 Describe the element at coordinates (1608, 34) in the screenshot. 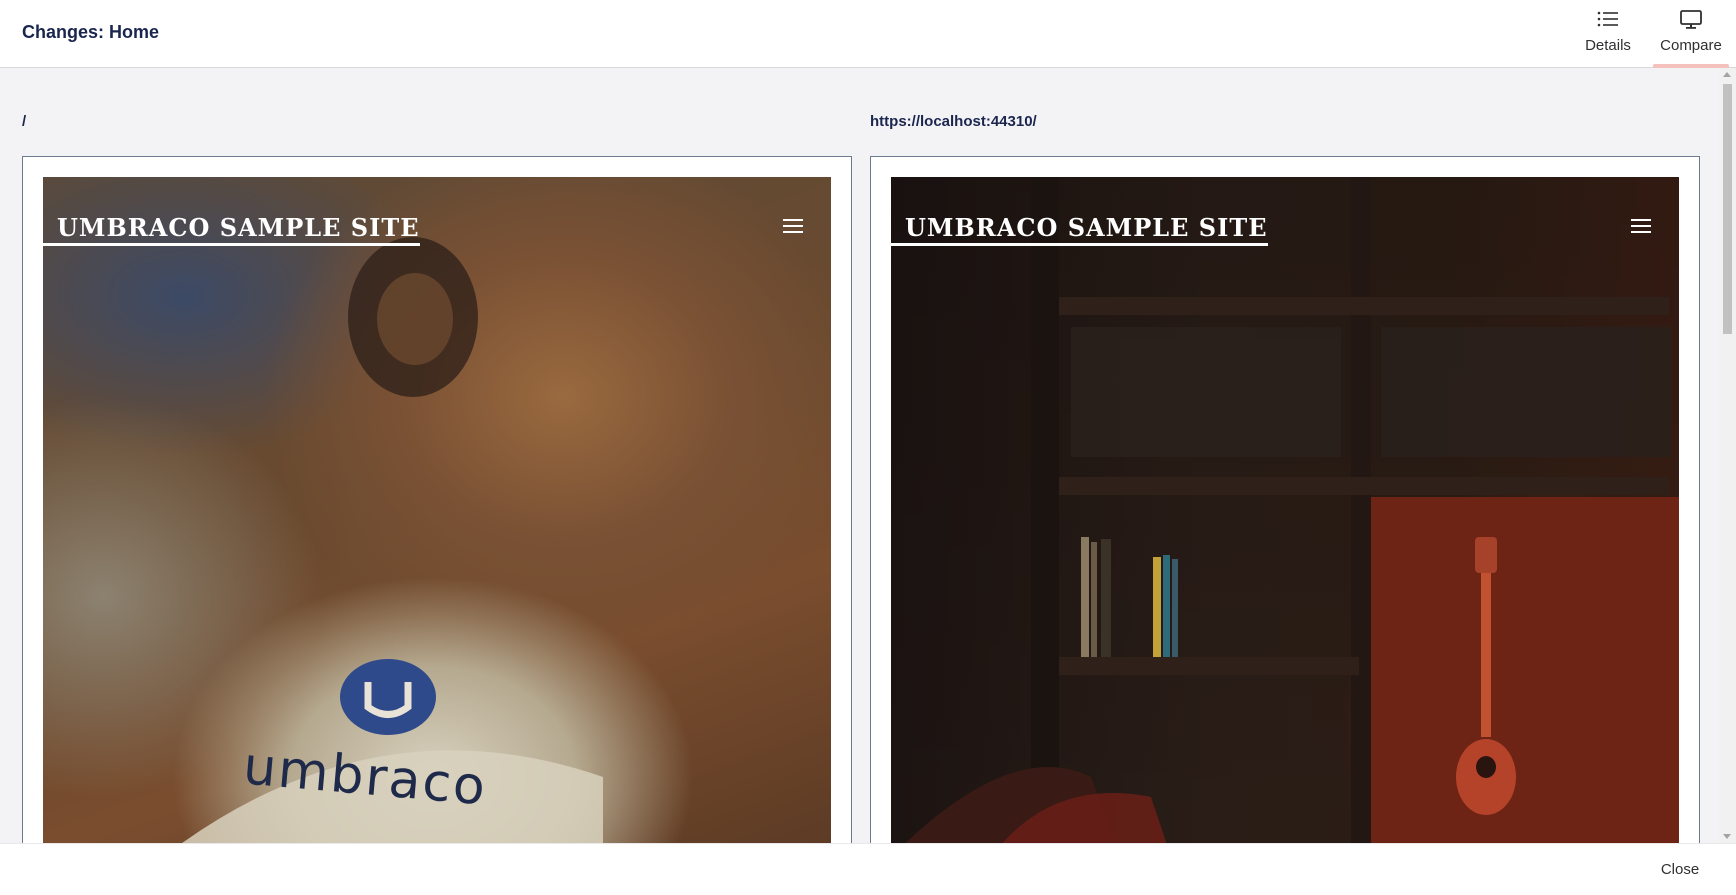

I see `tab-details: Details` at that location.